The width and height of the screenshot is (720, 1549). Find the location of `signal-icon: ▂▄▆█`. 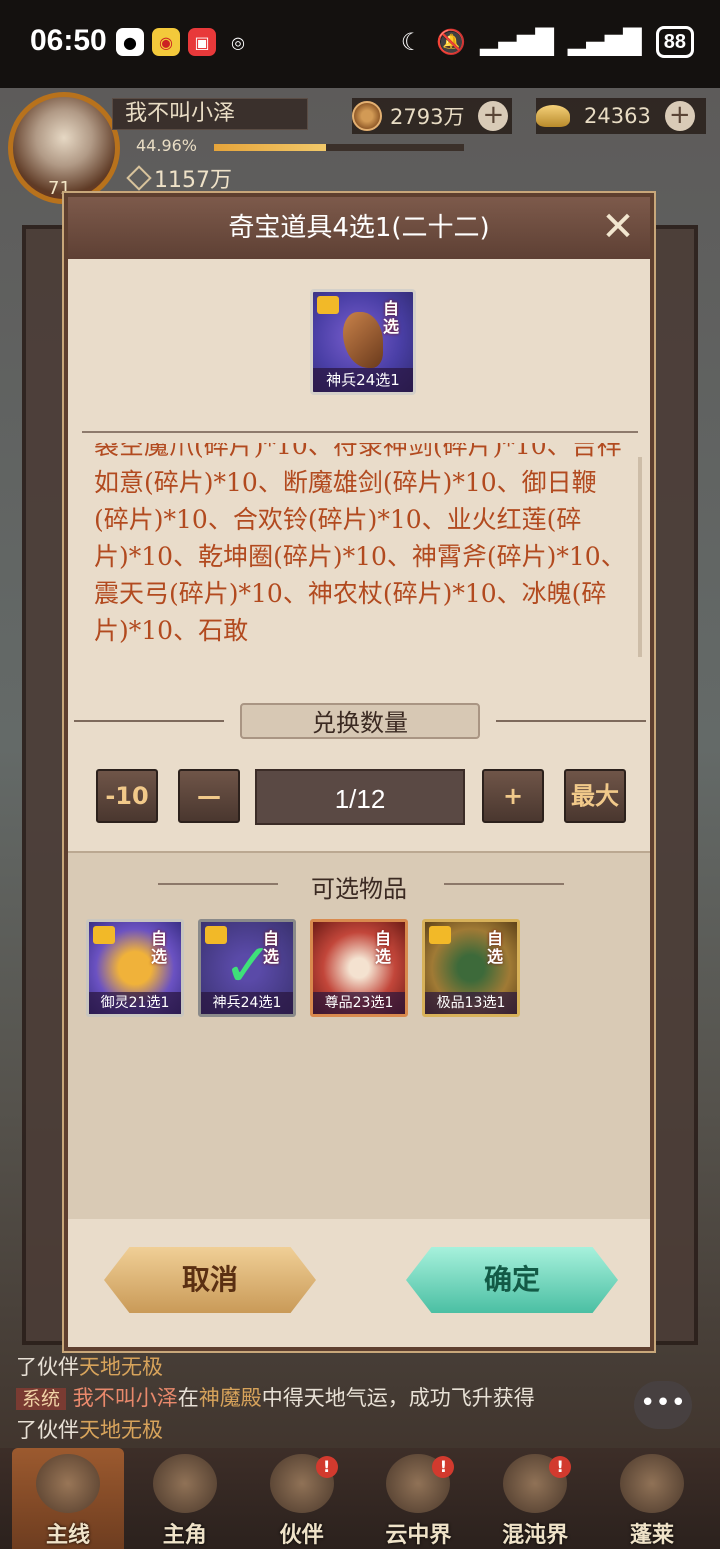

signal-icon: ▂▄▆█ is located at coordinates (517, 42).